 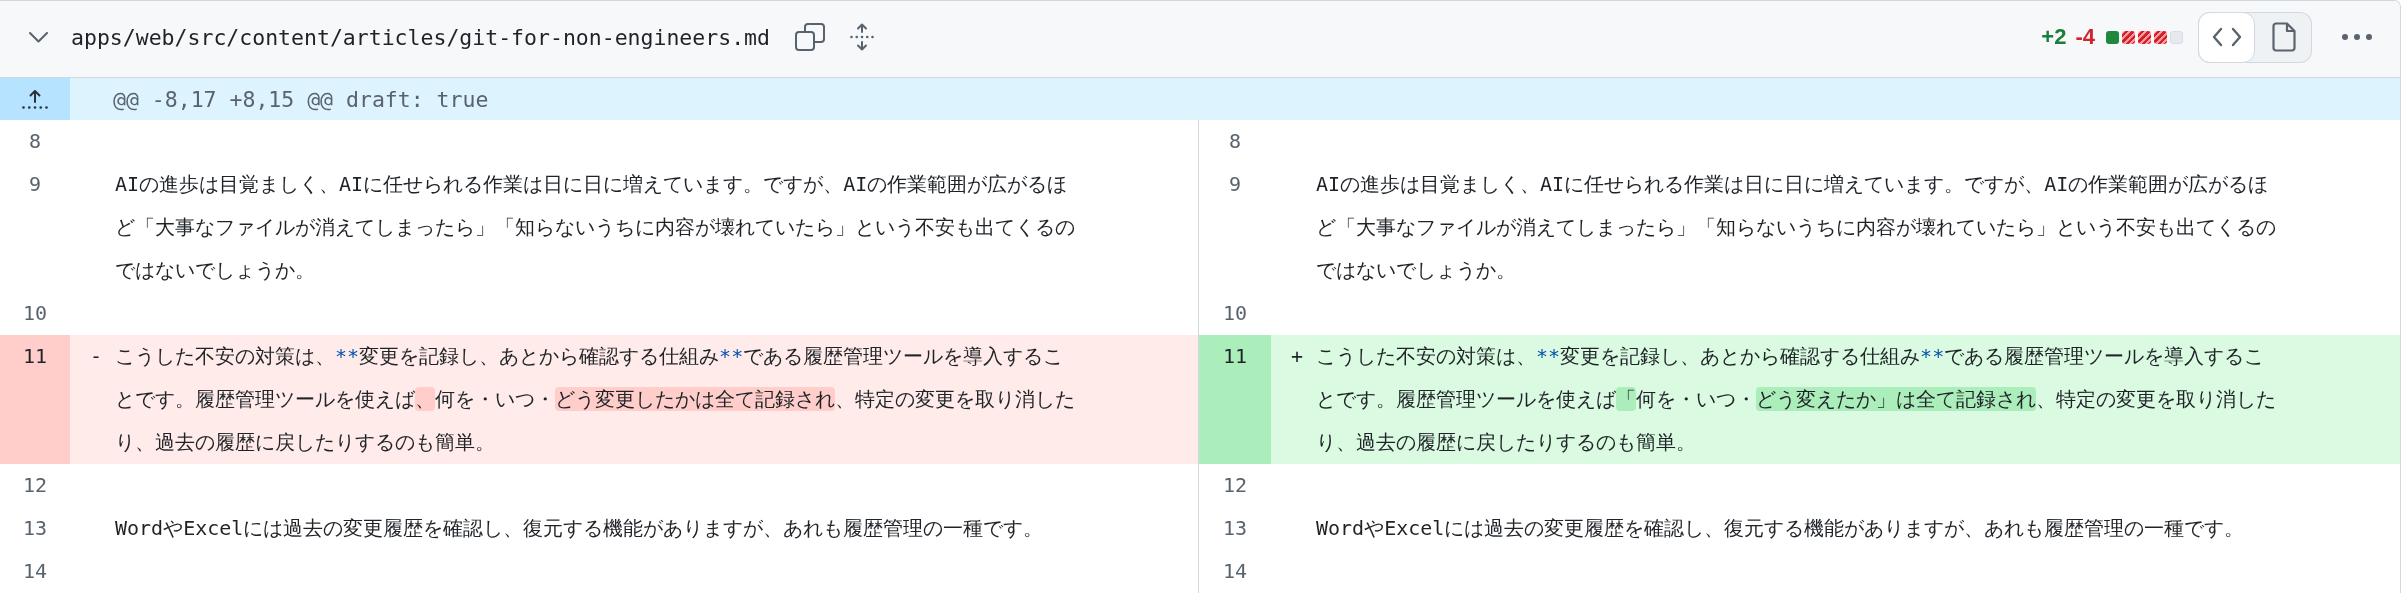 I want to click on file-icon, so click(x=2283, y=37).